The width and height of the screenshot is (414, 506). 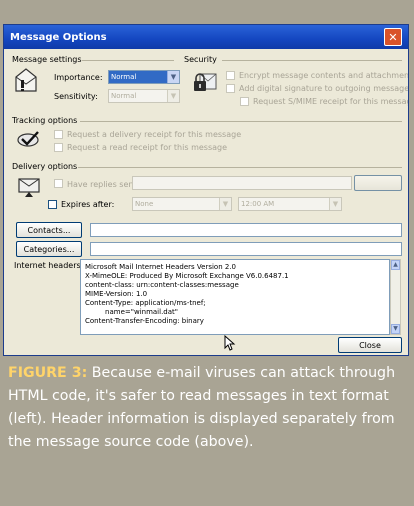 I want to click on internet-headers-label: Internet headers:, so click(x=49, y=265).